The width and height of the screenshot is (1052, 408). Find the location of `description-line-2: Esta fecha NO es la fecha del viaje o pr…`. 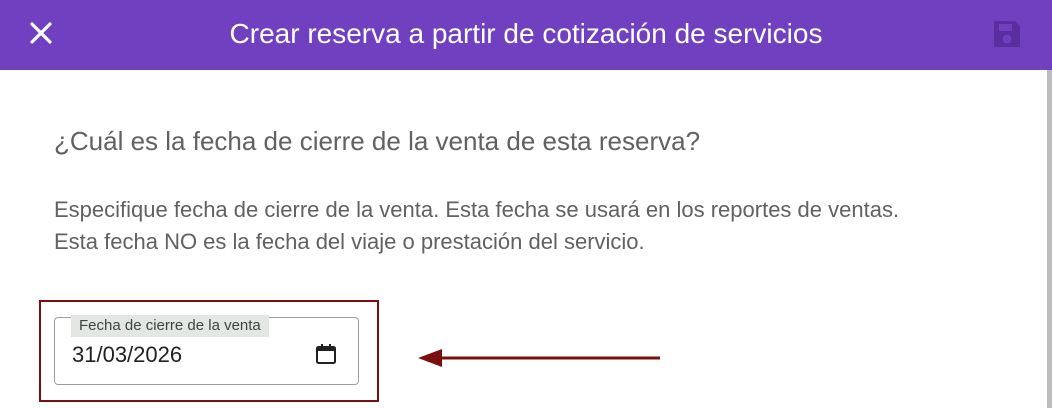

description-line-2: Esta fecha NO es la fecha del viaje o pr… is located at coordinates (349, 241).